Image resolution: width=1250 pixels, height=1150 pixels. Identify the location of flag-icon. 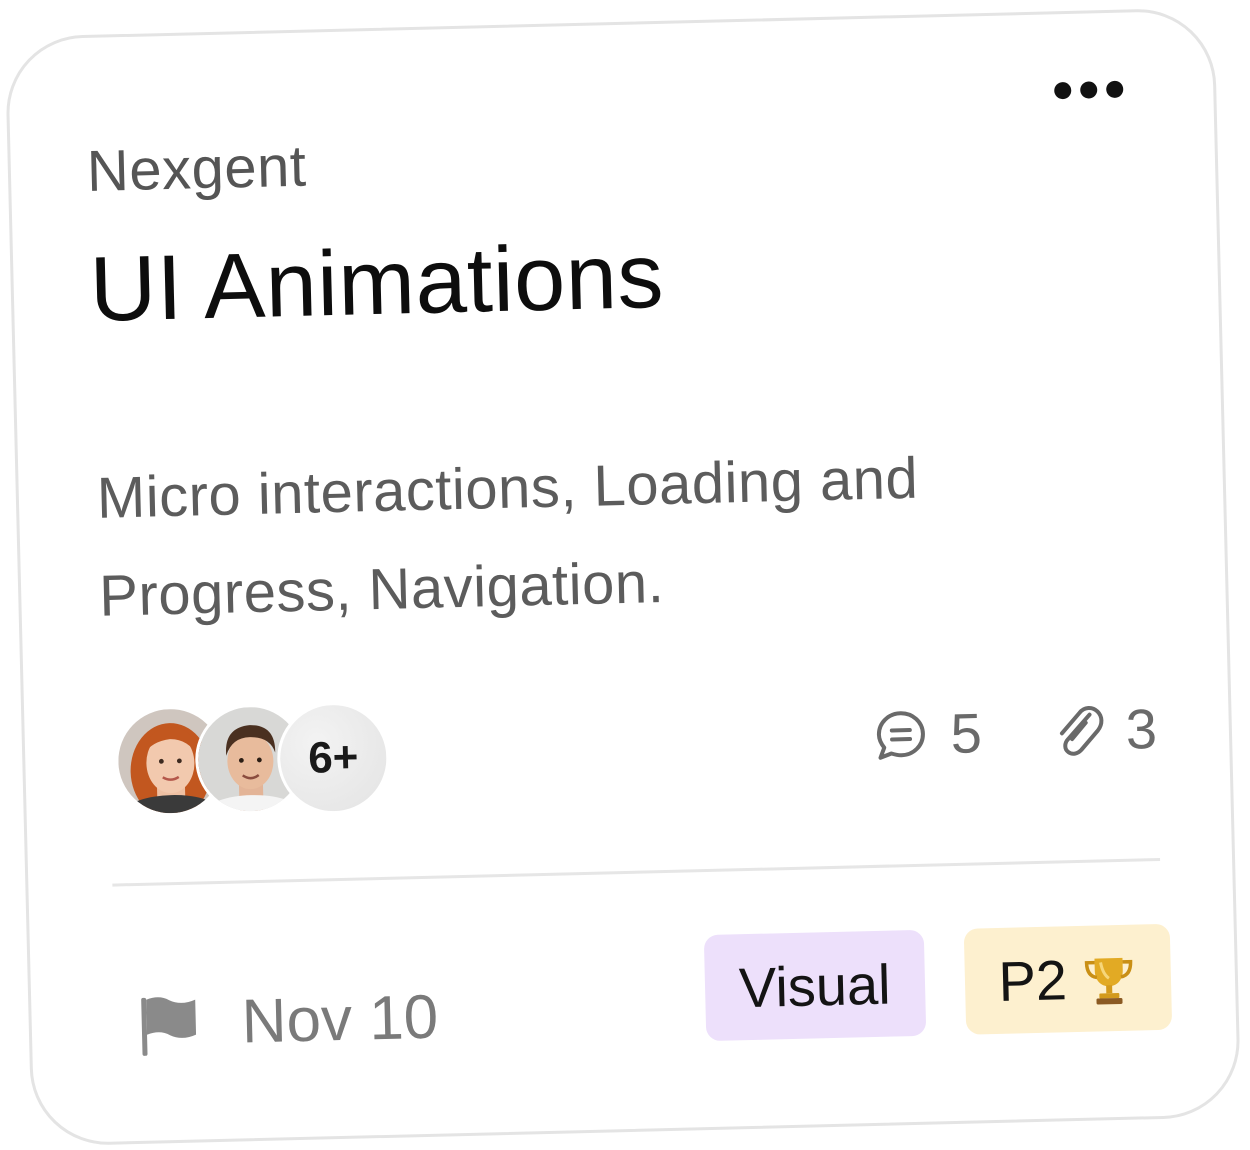
(169, 1026).